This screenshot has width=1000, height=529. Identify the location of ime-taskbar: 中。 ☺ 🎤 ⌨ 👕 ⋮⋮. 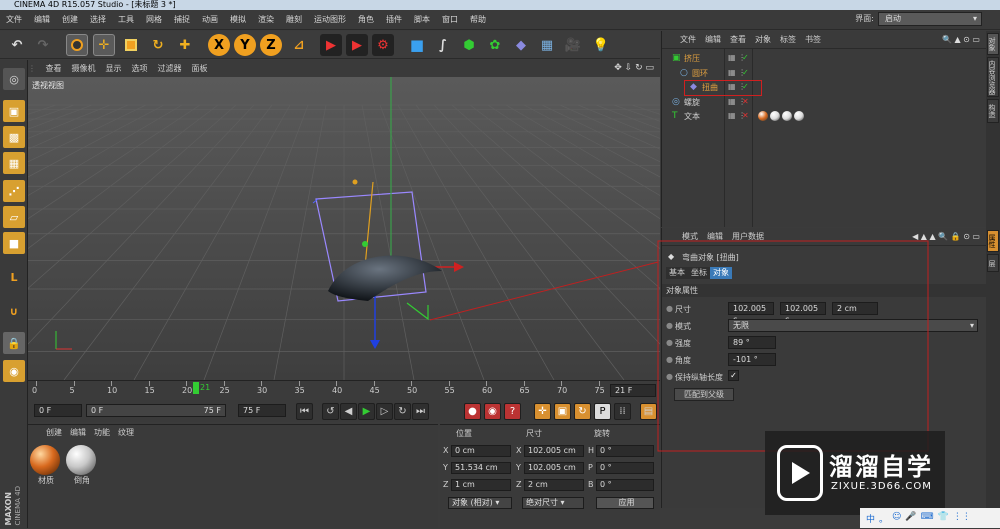
(930, 518).